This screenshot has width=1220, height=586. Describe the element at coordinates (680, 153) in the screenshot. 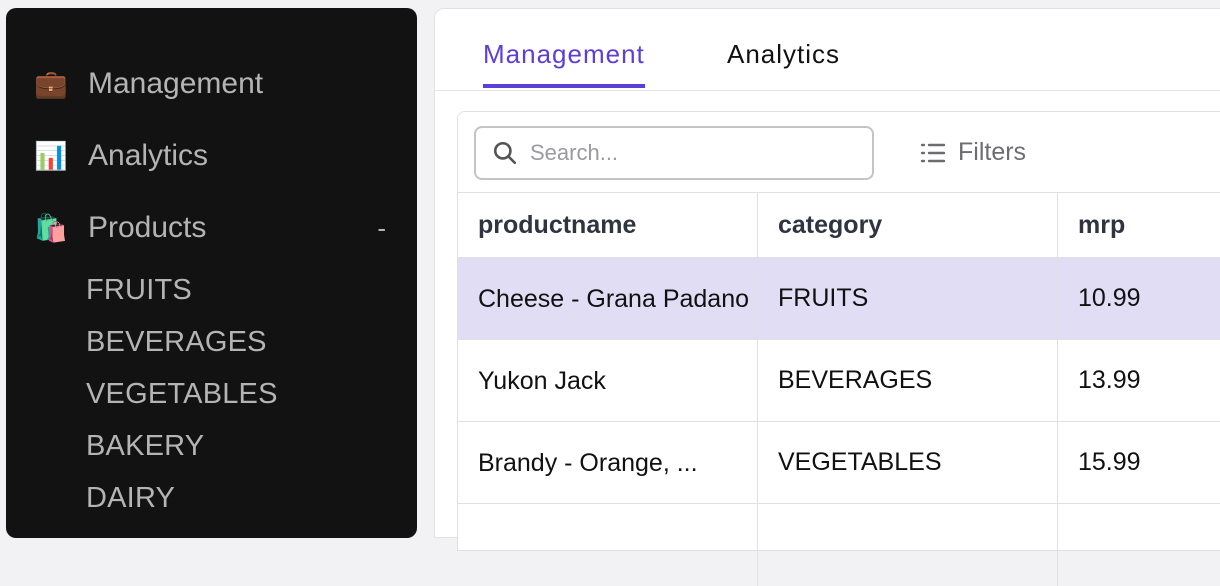

I see `search-input` at that location.